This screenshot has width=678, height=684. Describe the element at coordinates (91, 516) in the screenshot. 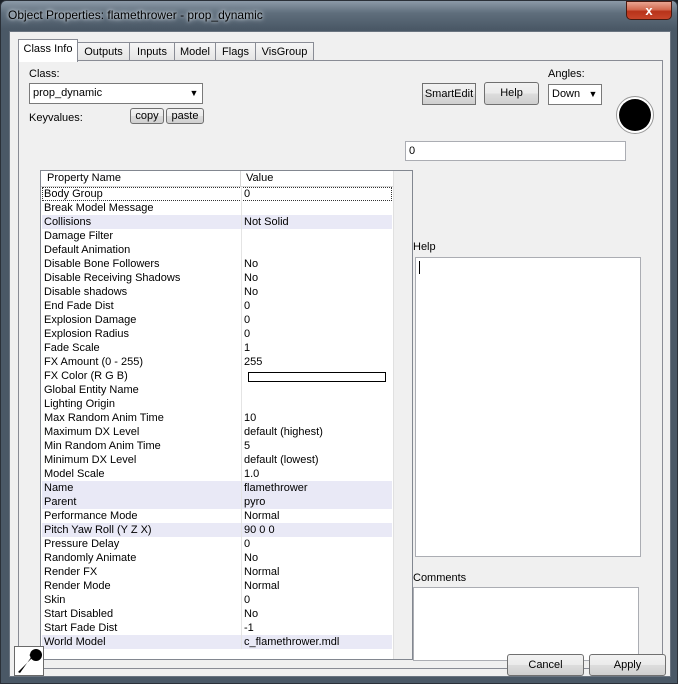

I see `property-name-cell: Performance Mode` at that location.